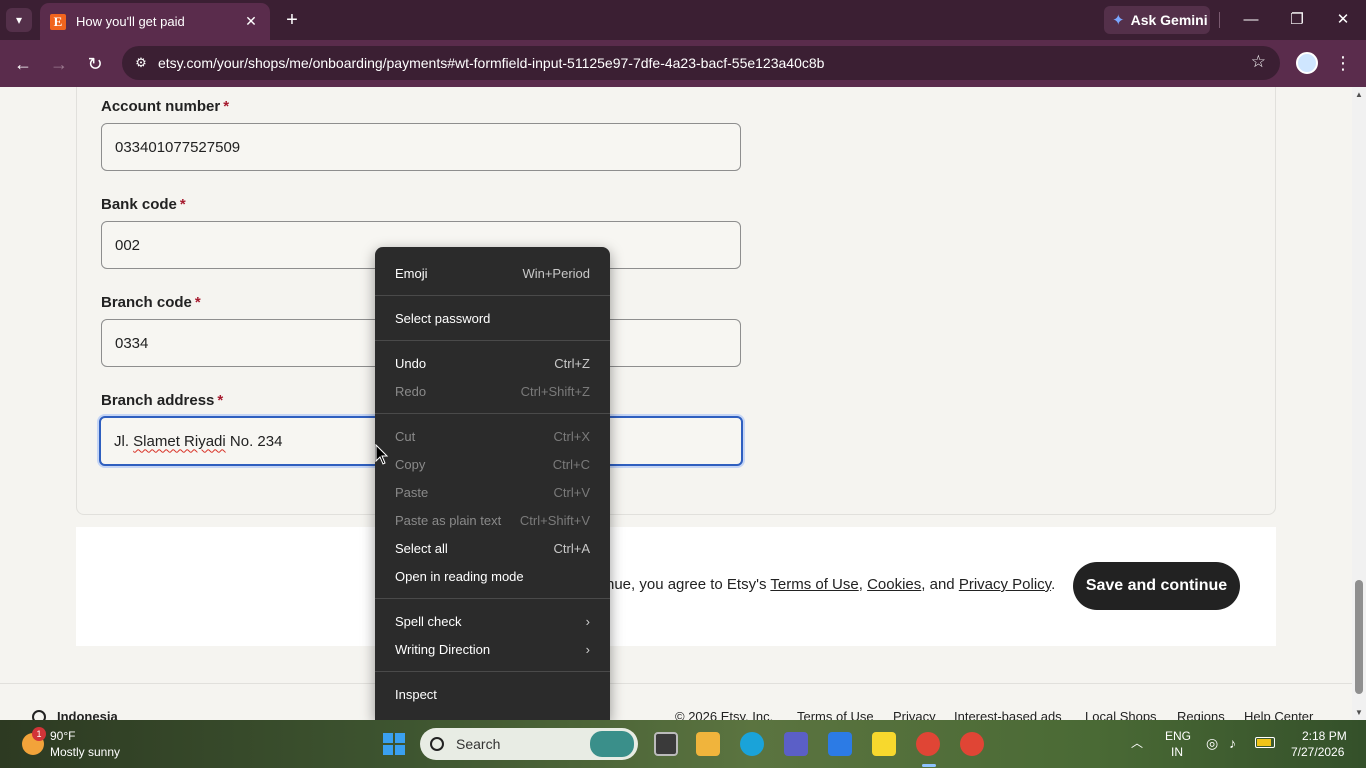  Describe the element at coordinates (394, 744) in the screenshot. I see `windows-start-icon` at that location.